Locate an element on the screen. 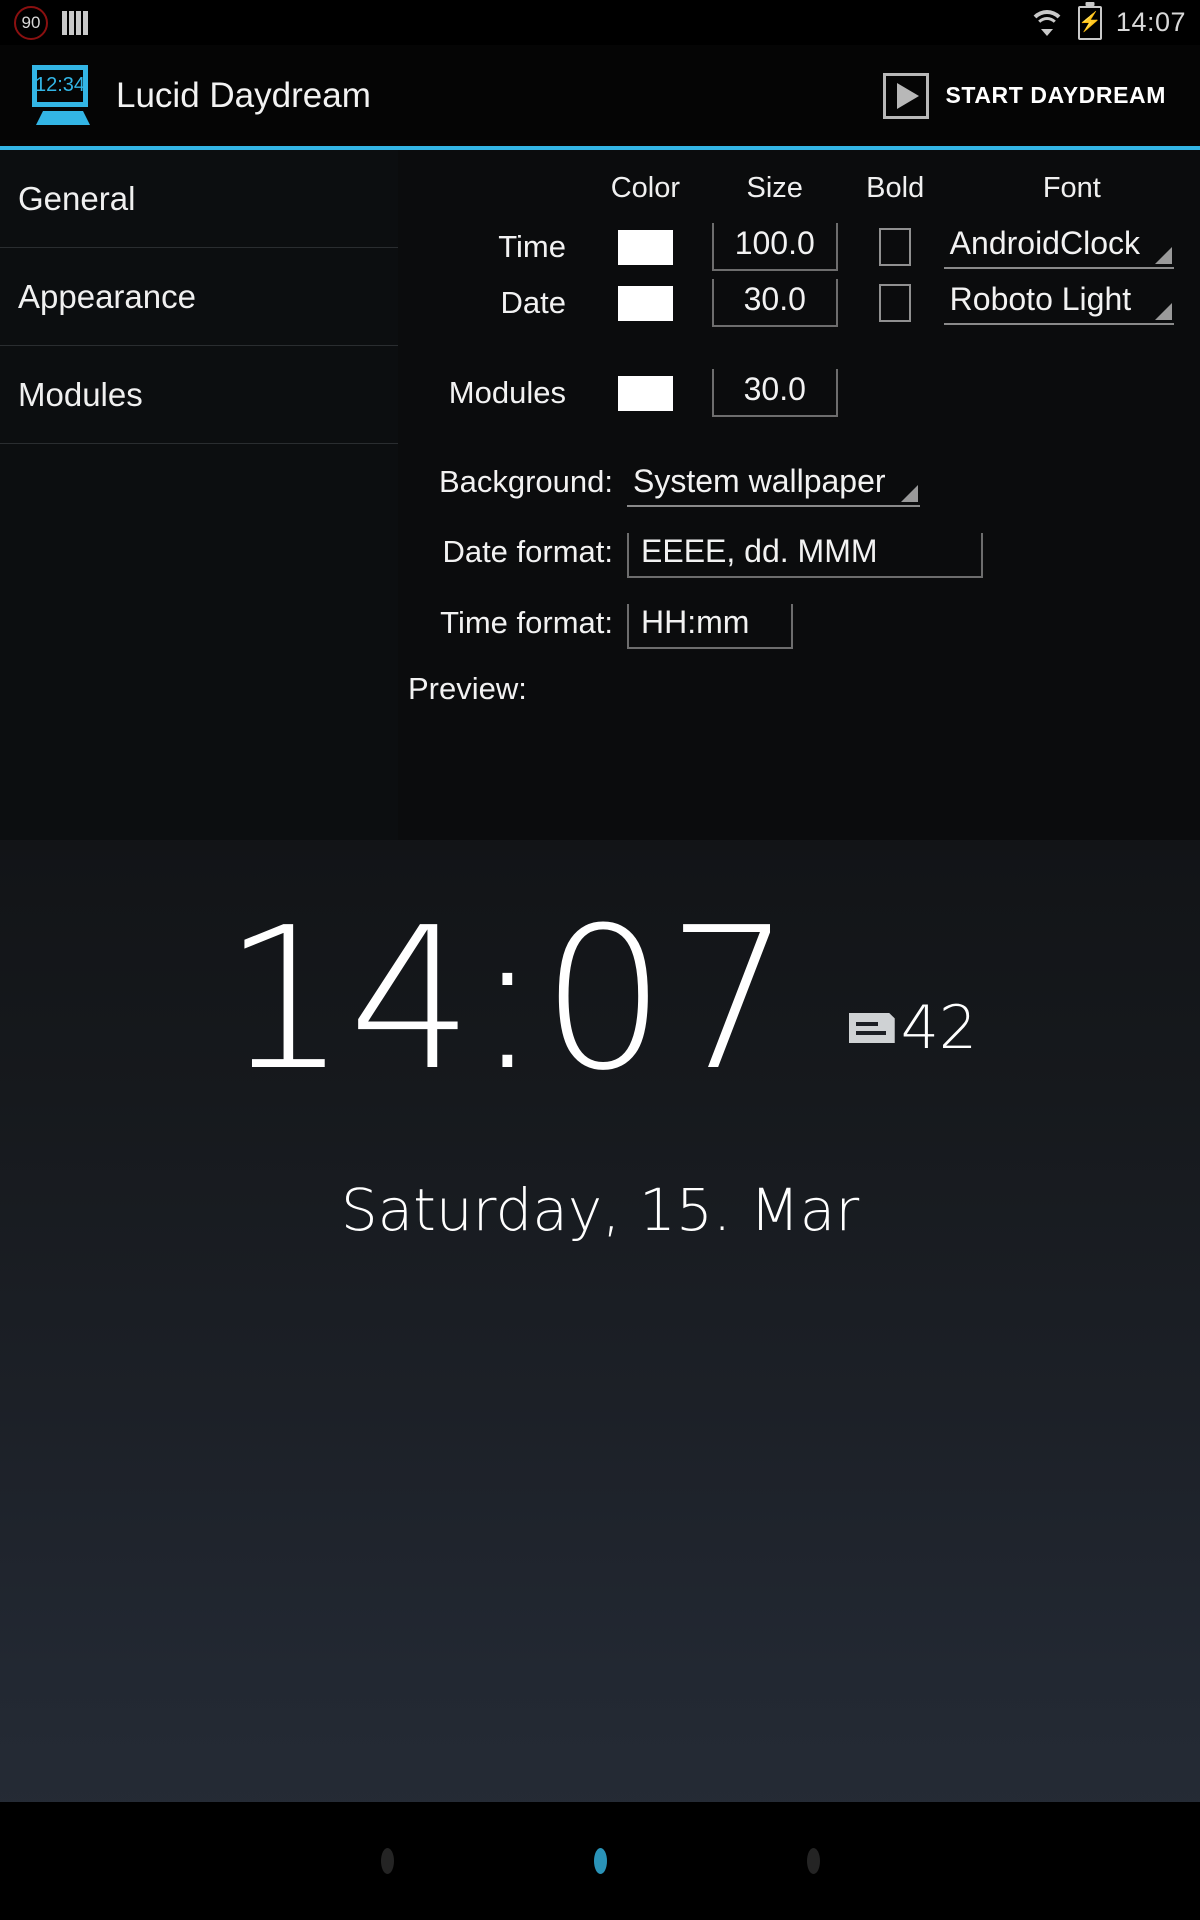 This screenshot has height=1920, width=1200. sidebar-item-modules: Modules is located at coordinates (199, 395).